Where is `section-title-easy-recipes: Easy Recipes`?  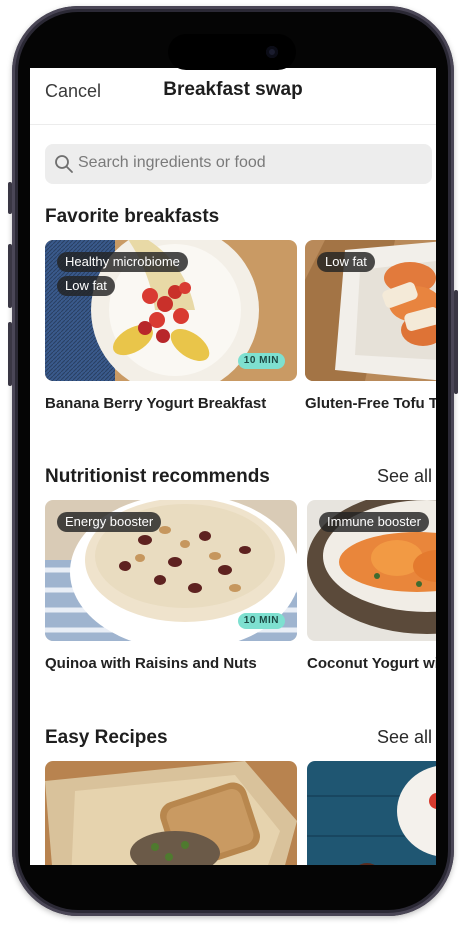
section-title-easy-recipes: Easy Recipes is located at coordinates (106, 737).